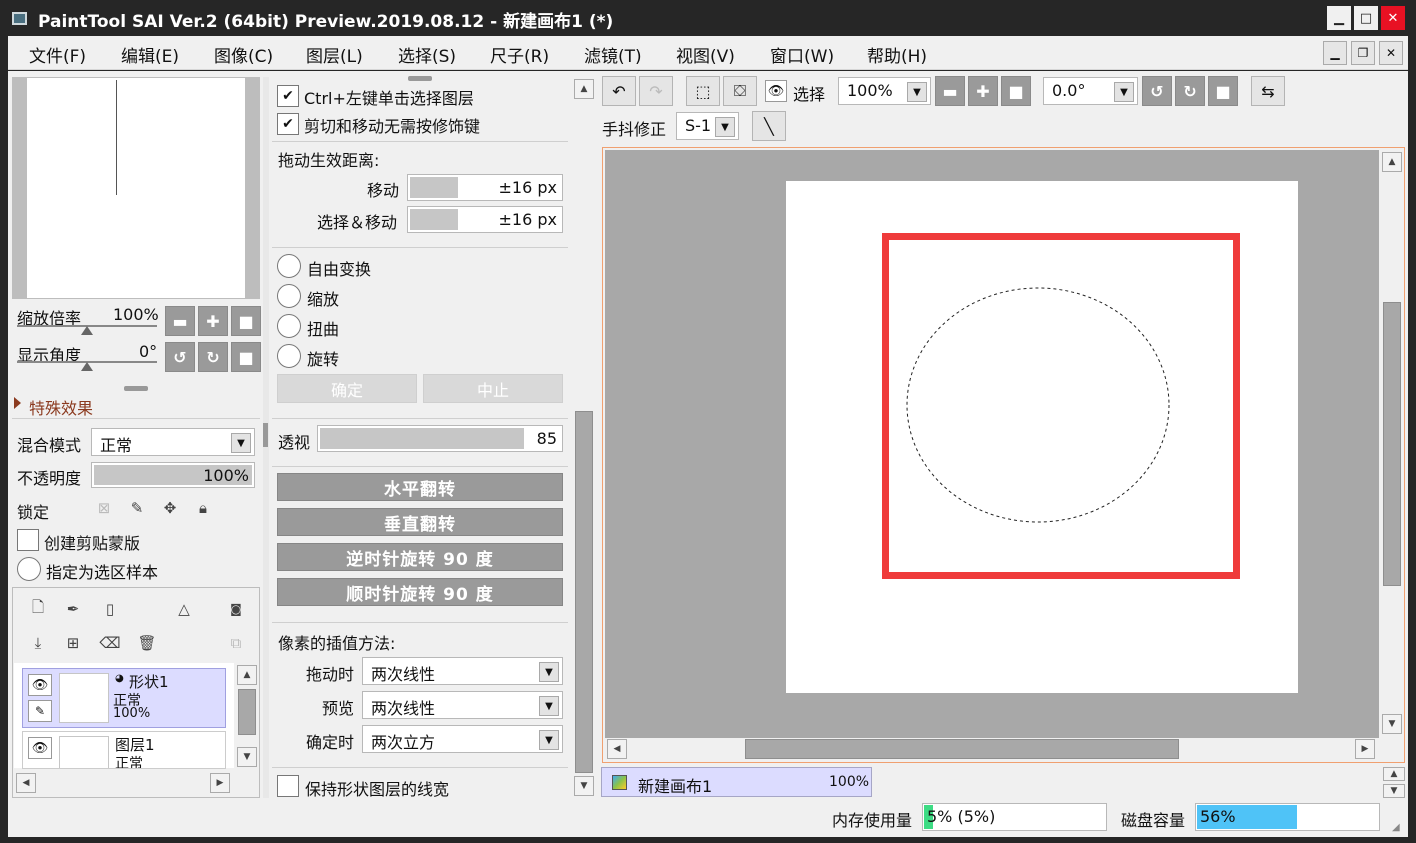 The image size is (1416, 843). Describe the element at coordinates (619, 91) in the screenshot. I see `undo-button: ↶` at that location.